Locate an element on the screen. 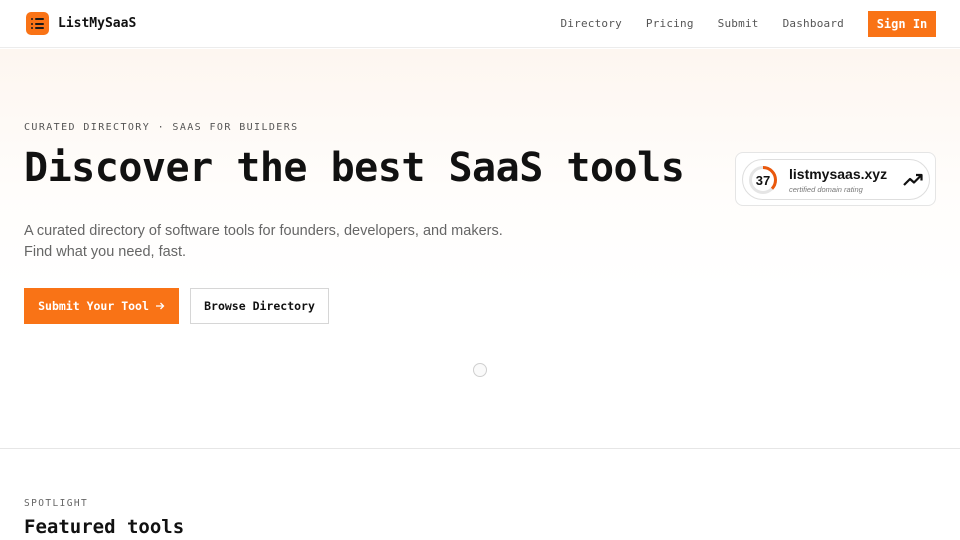 The image size is (960, 540). loading-spinner is located at coordinates (480, 370).